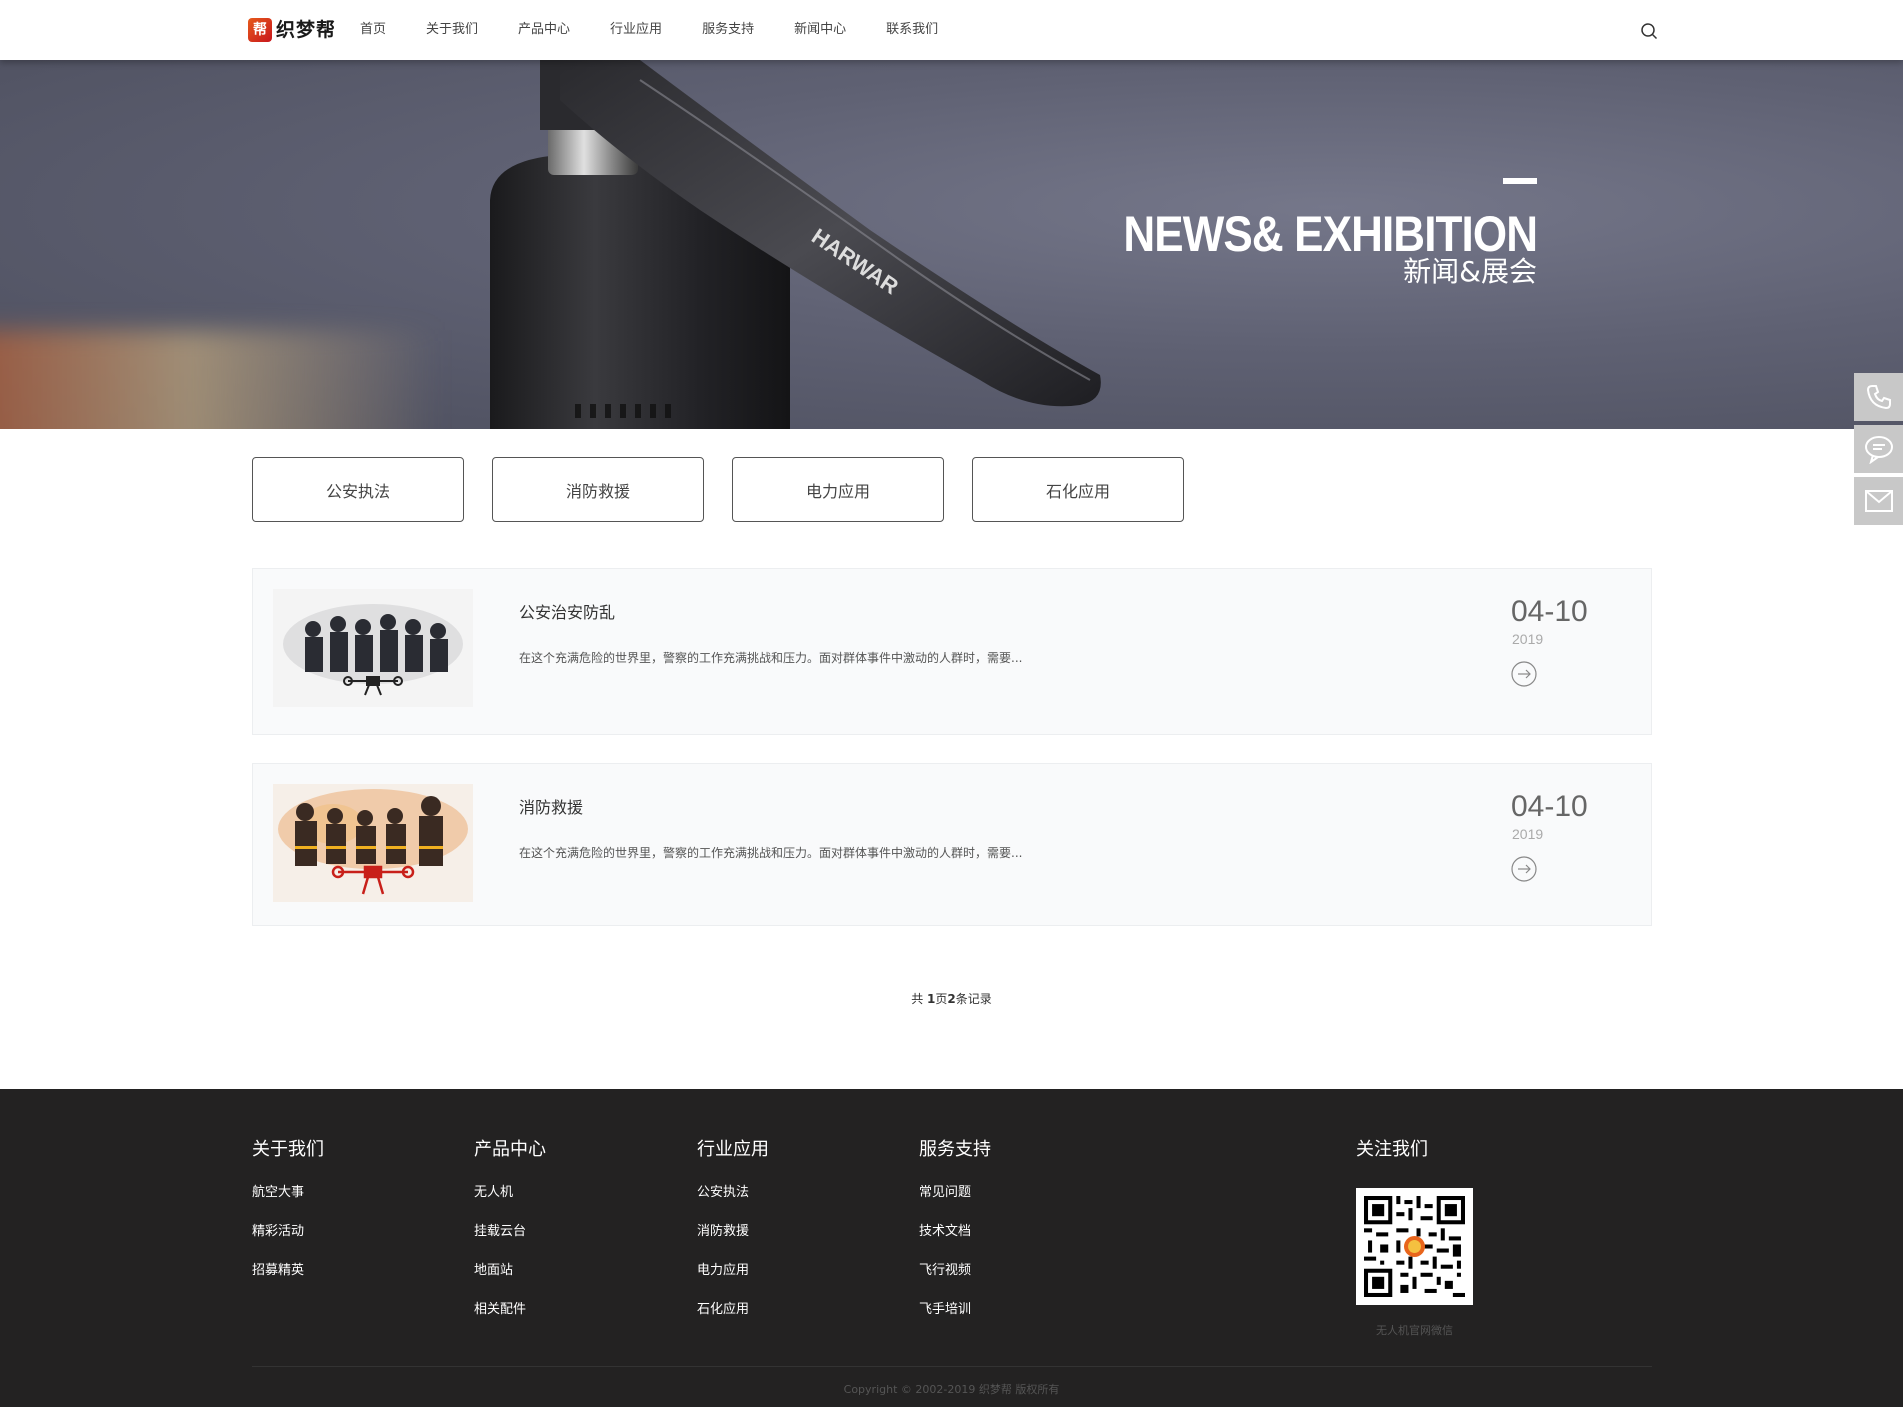  I want to click on logo-mark: 帮, so click(260, 30).